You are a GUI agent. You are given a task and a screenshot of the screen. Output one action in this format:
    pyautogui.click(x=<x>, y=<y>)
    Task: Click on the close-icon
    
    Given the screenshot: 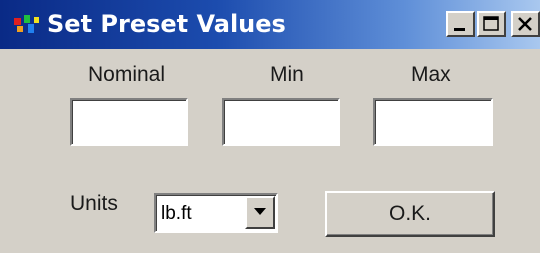 What is the action you would take?
    pyautogui.click(x=525, y=24)
    